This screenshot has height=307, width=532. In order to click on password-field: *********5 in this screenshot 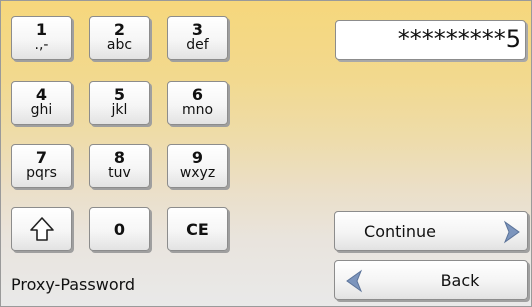, I will do `click(430, 40)`.